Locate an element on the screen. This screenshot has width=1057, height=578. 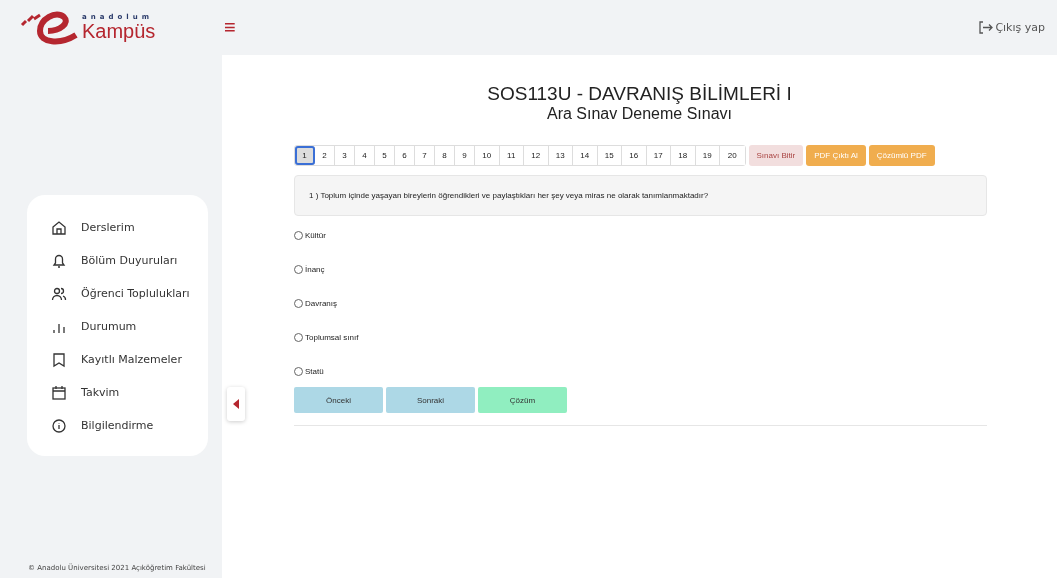
sidebar-item: Bölüm Duyuruları is located at coordinates (129, 260).